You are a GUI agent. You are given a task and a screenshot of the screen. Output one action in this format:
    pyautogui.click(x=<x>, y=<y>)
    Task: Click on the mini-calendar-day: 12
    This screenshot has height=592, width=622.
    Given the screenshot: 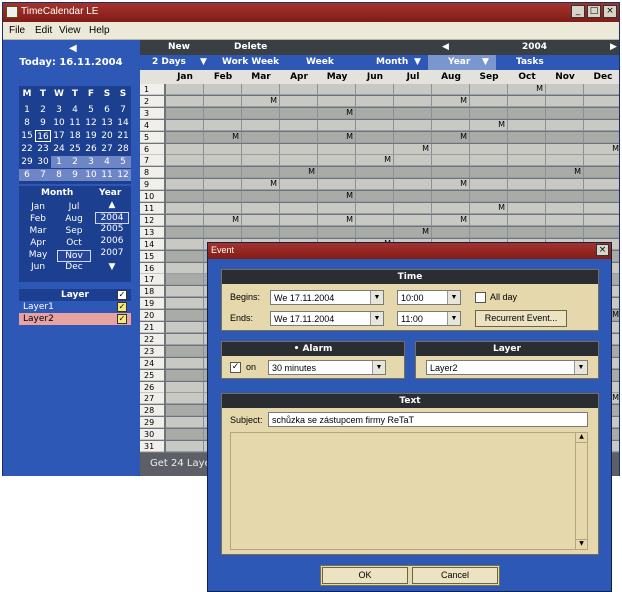 What is the action you would take?
    pyautogui.click(x=91, y=123)
    